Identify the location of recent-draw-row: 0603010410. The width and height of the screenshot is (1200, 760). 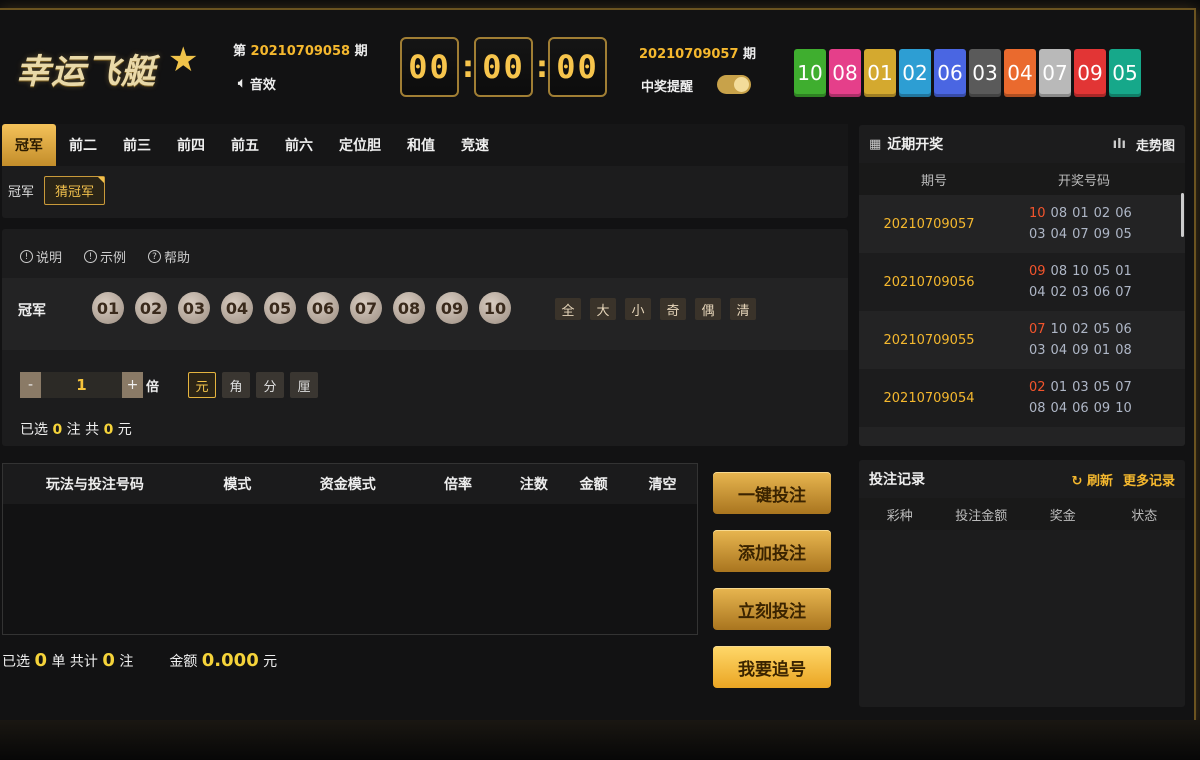
(1022, 436).